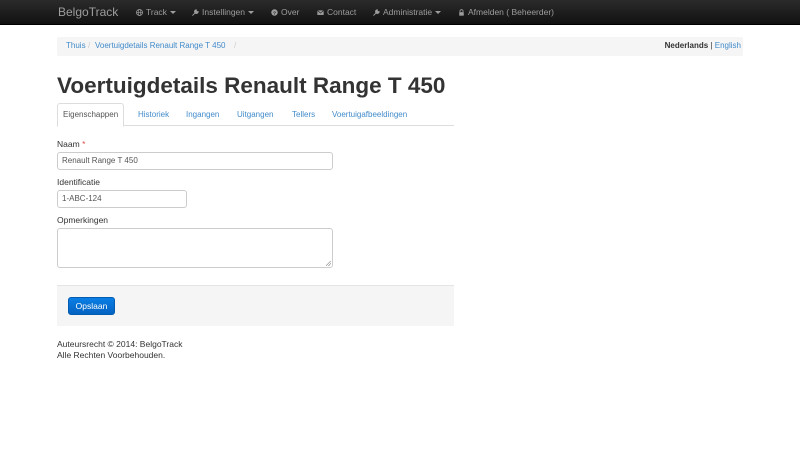  I want to click on nav-contact-label: Contact, so click(342, 12).